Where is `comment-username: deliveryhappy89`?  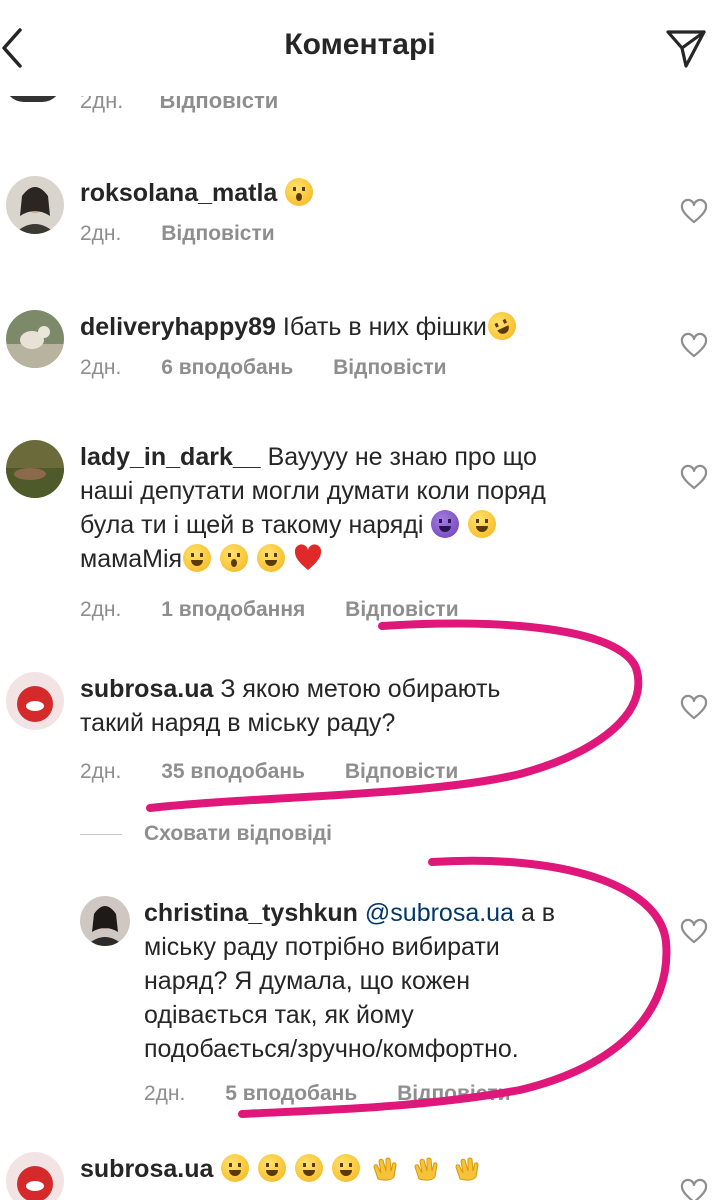 comment-username: deliveryhappy89 is located at coordinates (178, 327).